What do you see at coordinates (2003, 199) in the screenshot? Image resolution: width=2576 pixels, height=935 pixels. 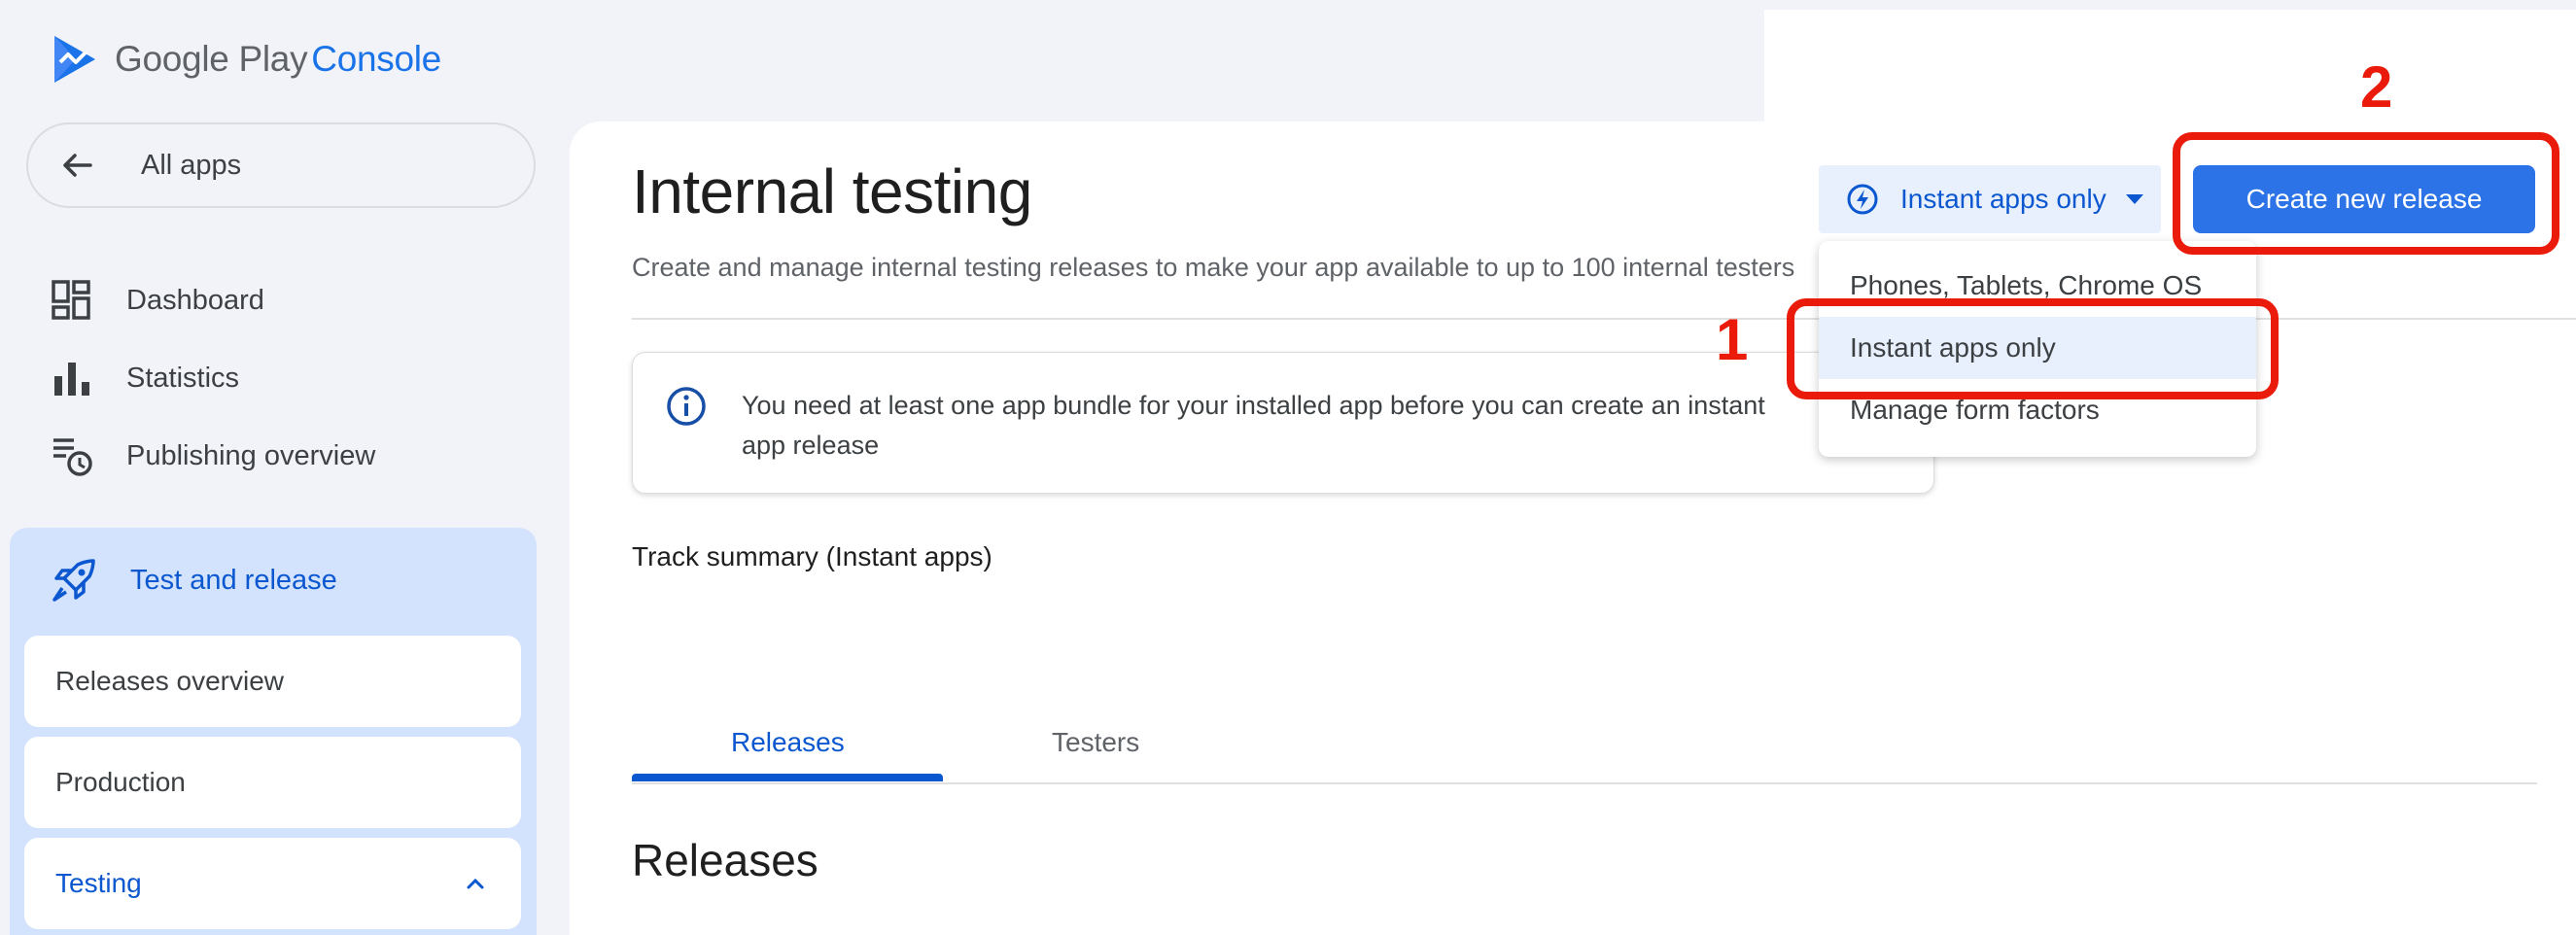 I see `form-factor-selected-label: Instant apps only` at bounding box center [2003, 199].